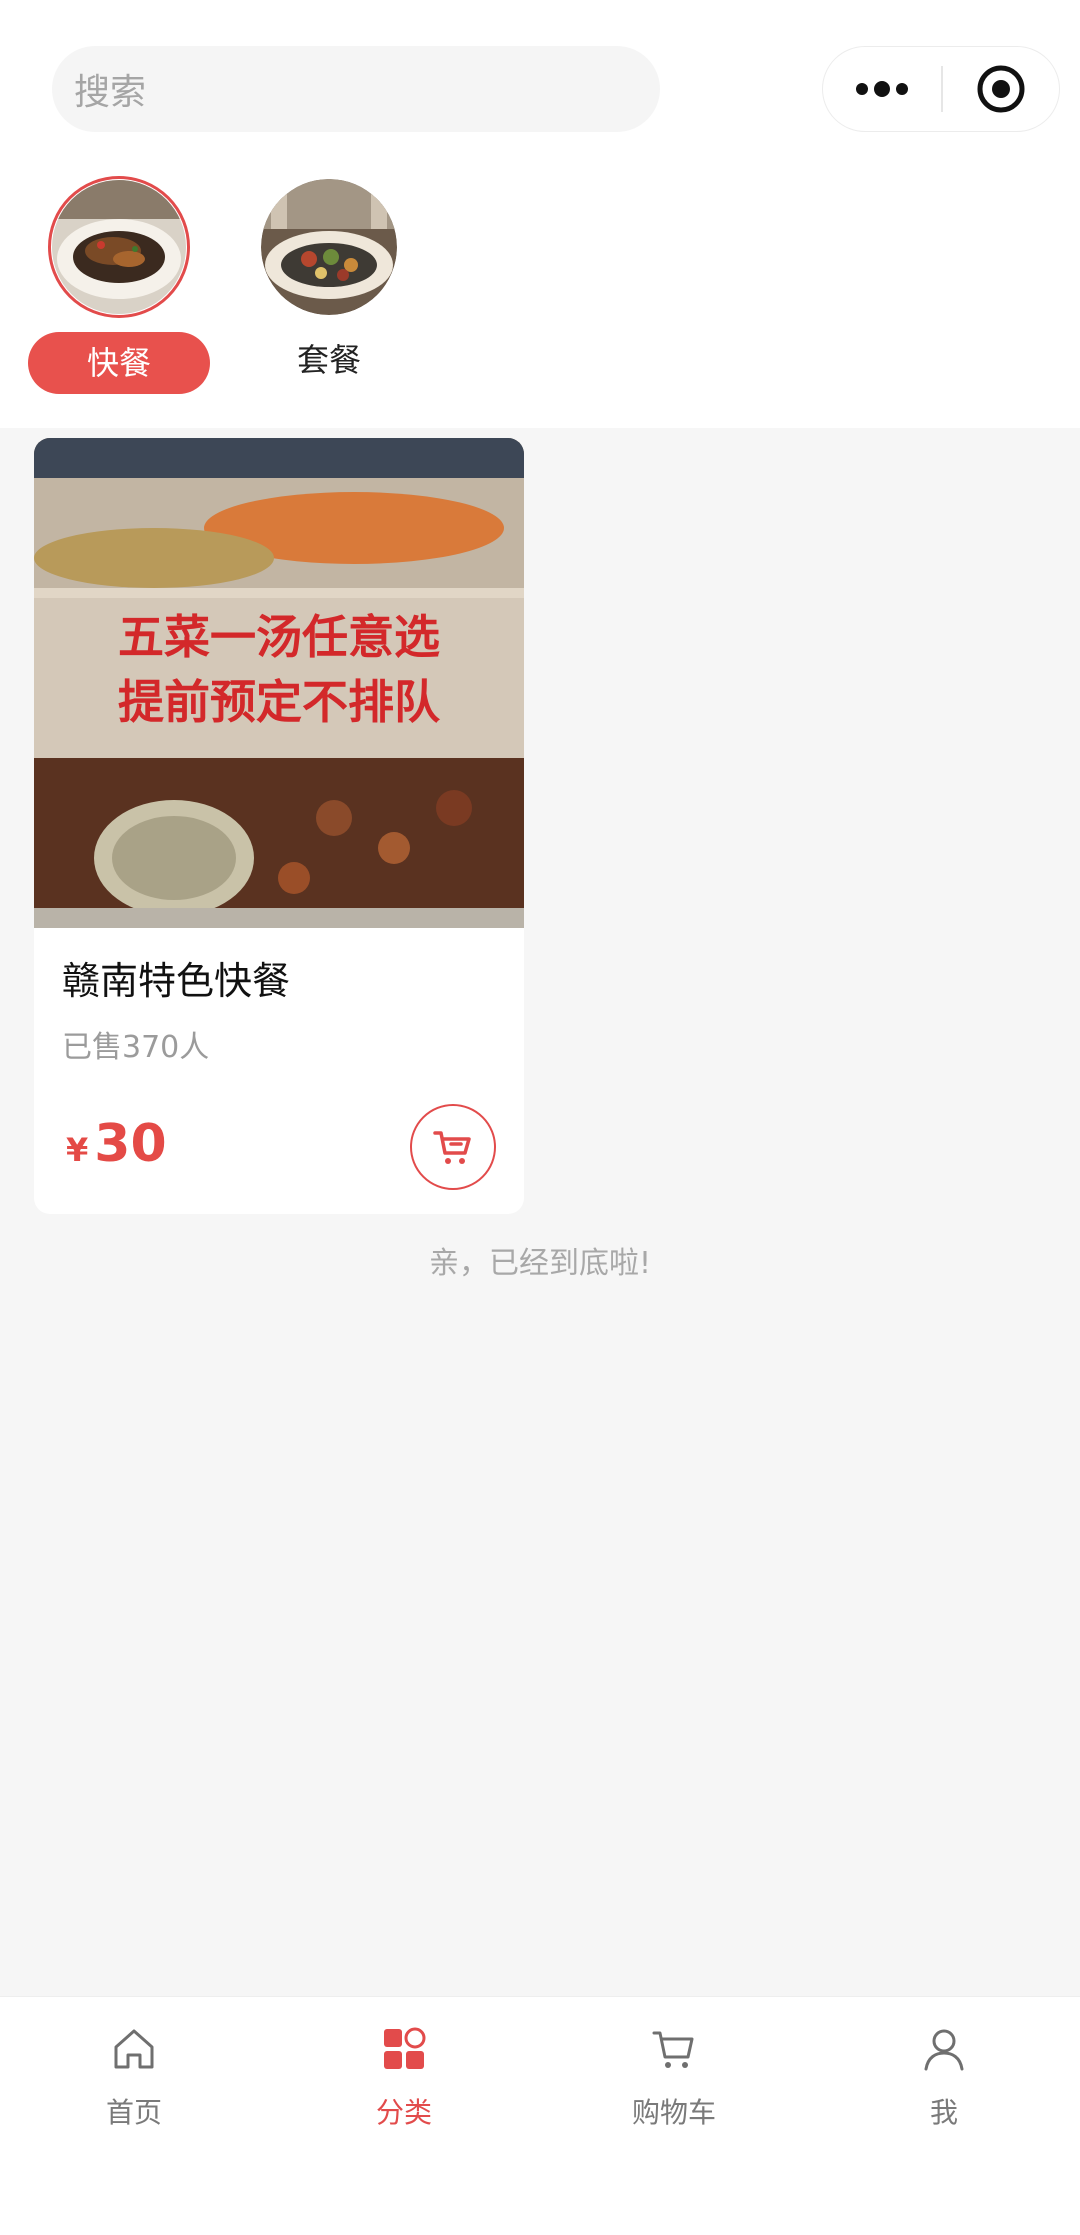 Image resolution: width=1080 pixels, height=2235 pixels. Describe the element at coordinates (133, 2112) in the screenshot. I see `tab-label: 首页` at that location.